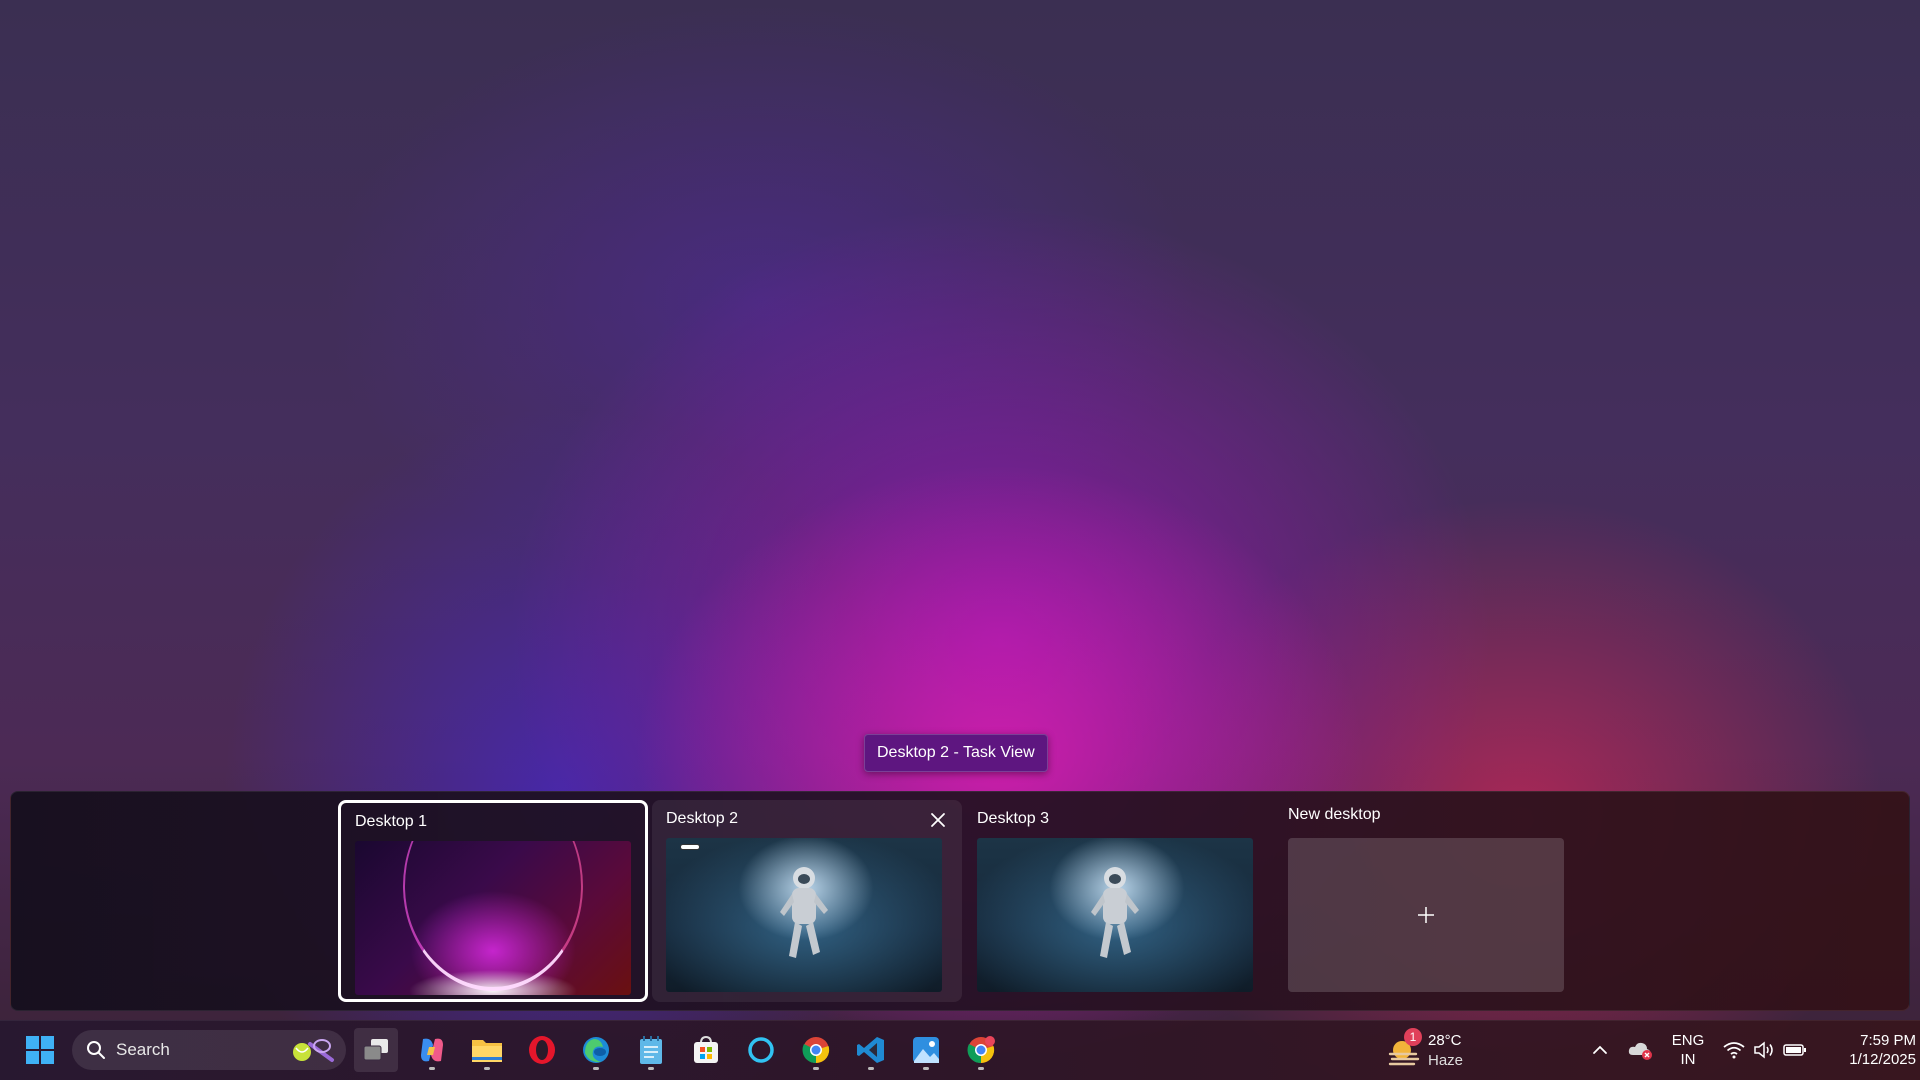 This screenshot has height=1080, width=1920. I want to click on clock-date: 1/12/2025, so click(1882, 1059).